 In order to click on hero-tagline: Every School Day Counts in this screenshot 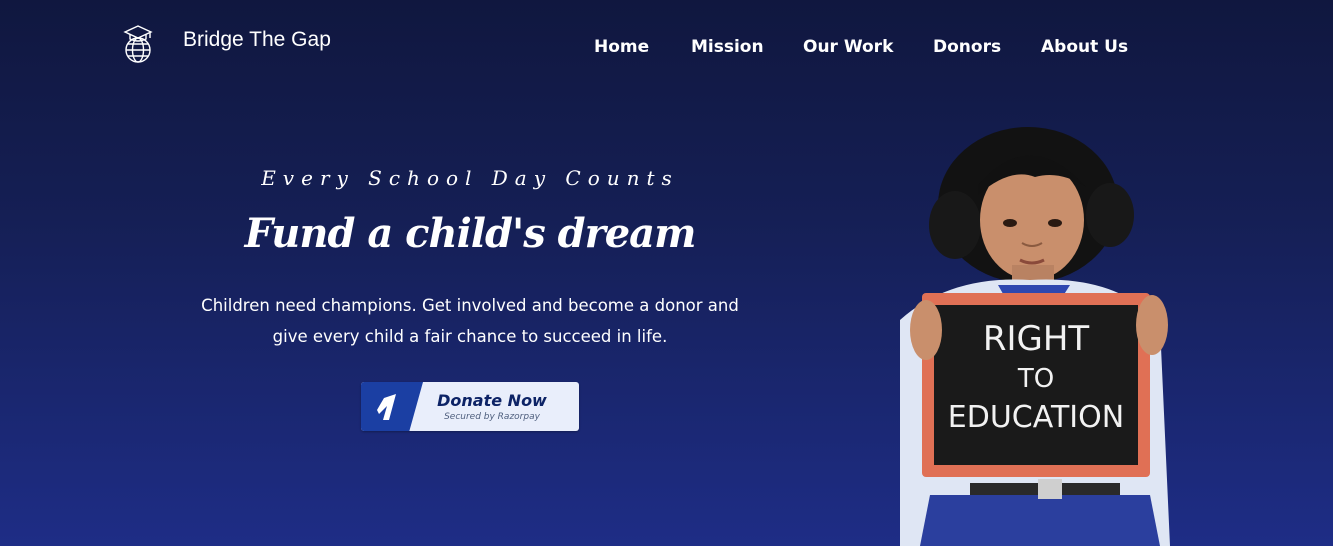, I will do `click(470, 178)`.